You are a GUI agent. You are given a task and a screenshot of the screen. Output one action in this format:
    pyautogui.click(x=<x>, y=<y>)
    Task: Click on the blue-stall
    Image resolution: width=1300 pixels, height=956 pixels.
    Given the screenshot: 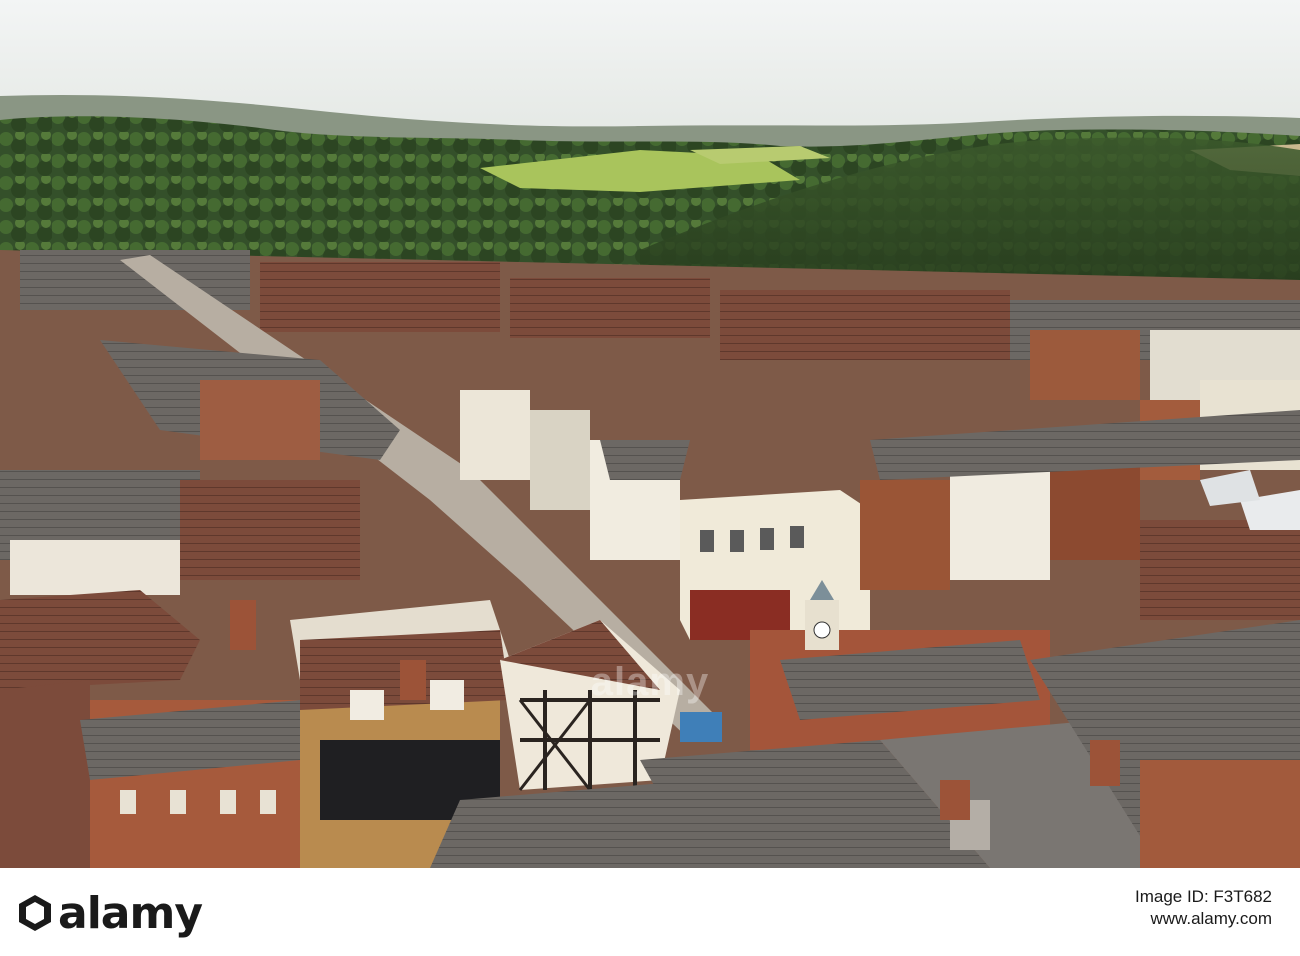 What is the action you would take?
    pyautogui.click(x=701, y=727)
    